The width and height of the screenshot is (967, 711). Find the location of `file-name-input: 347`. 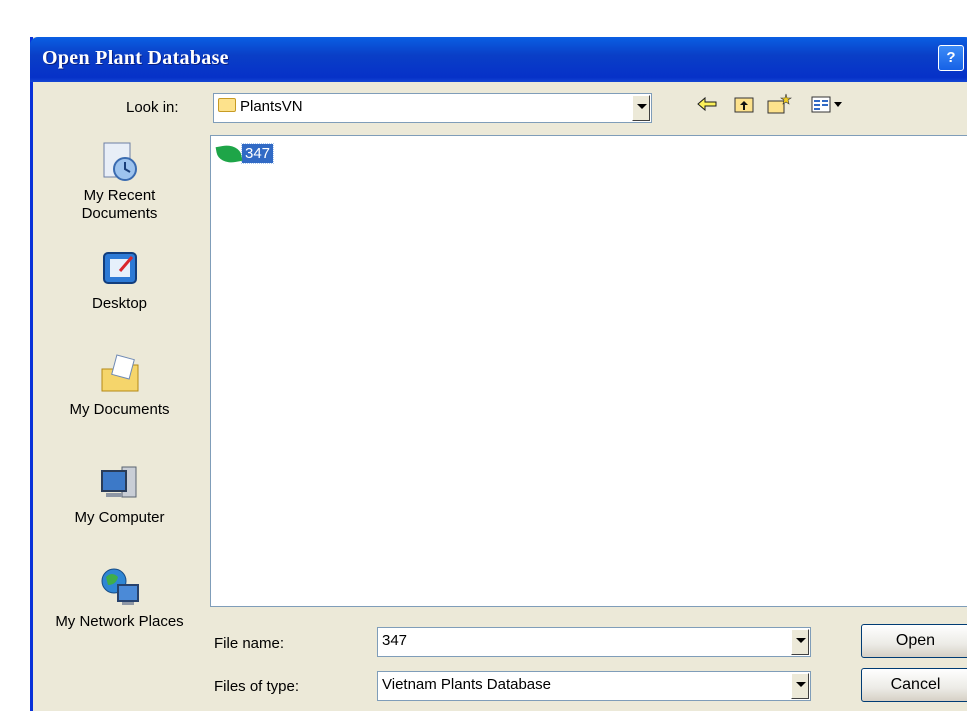

file-name-input: 347 is located at coordinates (594, 642).